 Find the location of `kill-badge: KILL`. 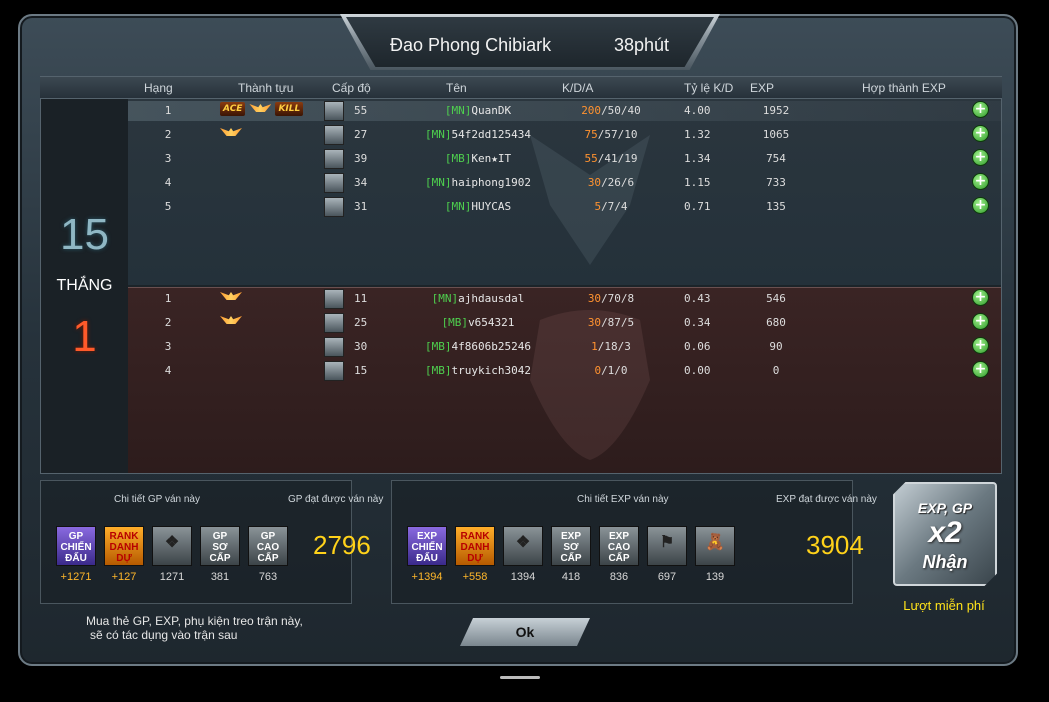

kill-badge: KILL is located at coordinates (289, 109).